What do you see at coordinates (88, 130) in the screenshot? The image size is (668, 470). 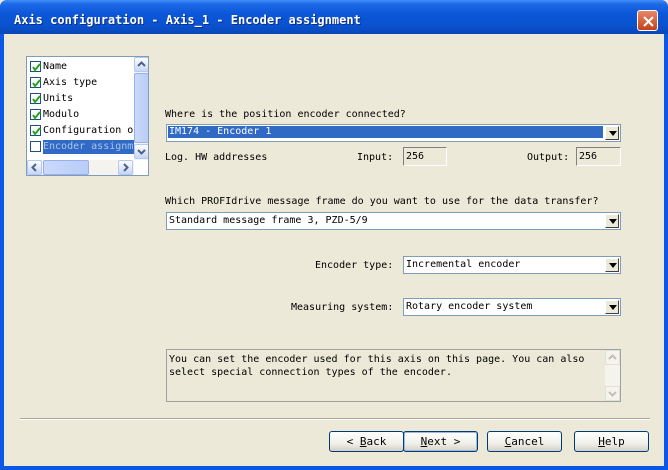 I see `tree-item-label: Configuration o` at bounding box center [88, 130].